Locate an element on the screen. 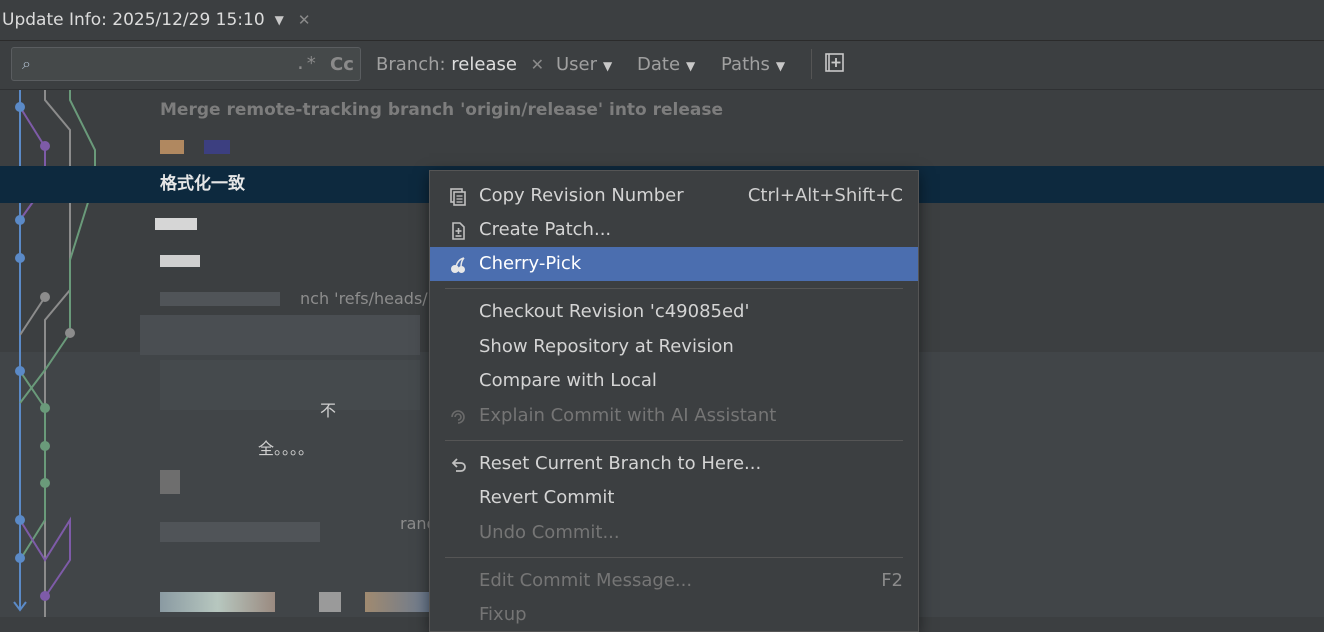 The width and height of the screenshot is (1324, 632). date-filter-label: Date is located at coordinates (659, 64).